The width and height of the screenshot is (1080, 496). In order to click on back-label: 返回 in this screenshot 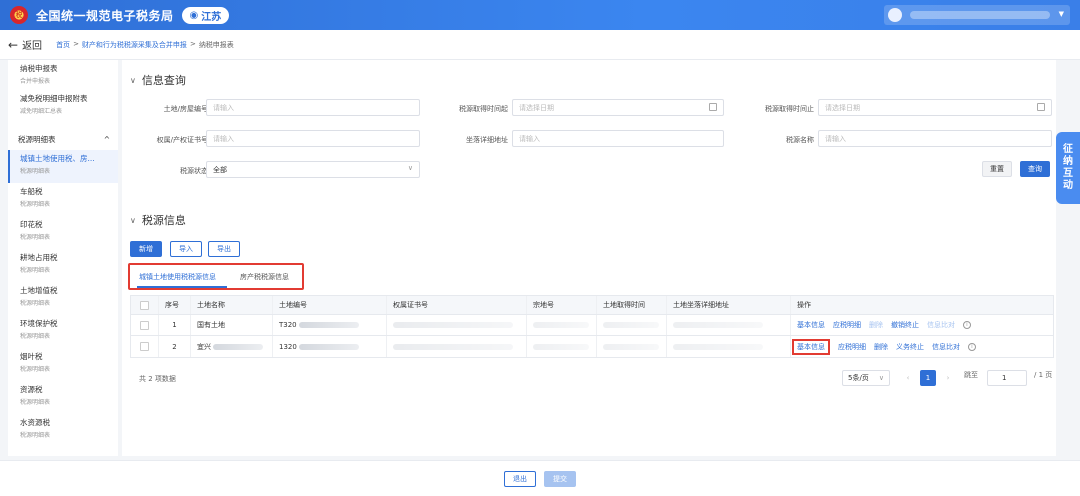, I will do `click(32, 46)`.